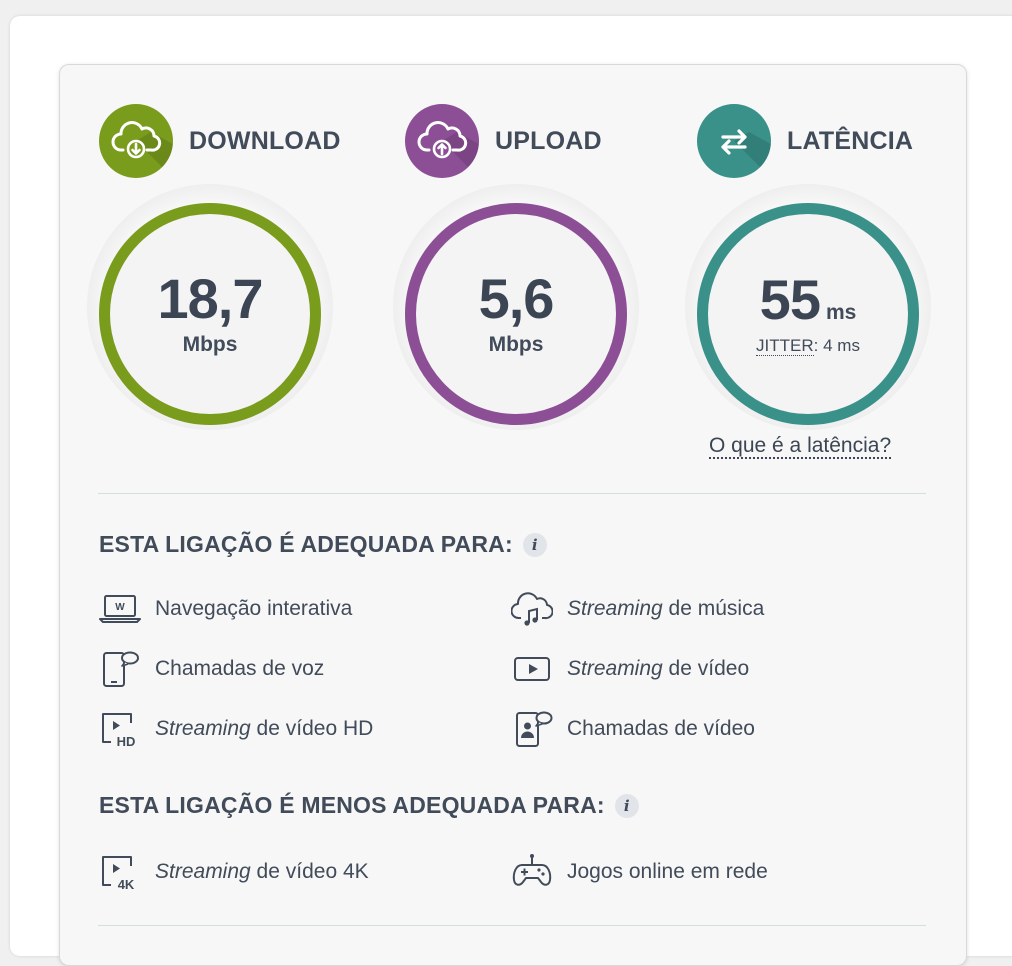  I want to click on video-4k-icon: 4K, so click(120, 872).